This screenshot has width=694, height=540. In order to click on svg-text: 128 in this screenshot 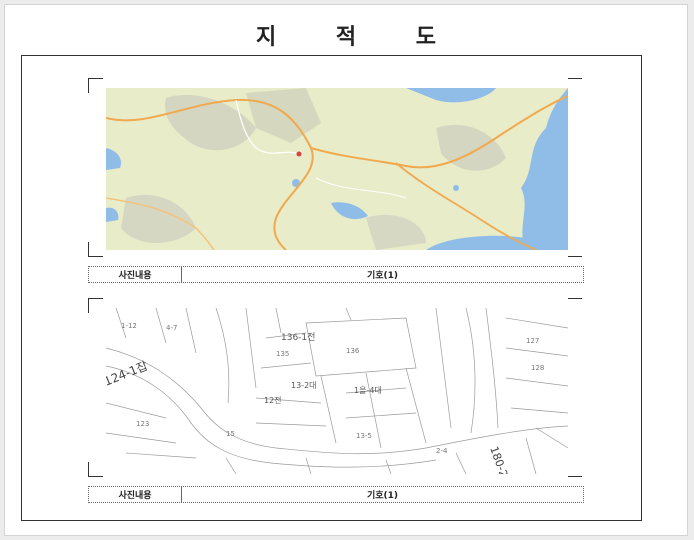, I will do `click(537, 368)`.